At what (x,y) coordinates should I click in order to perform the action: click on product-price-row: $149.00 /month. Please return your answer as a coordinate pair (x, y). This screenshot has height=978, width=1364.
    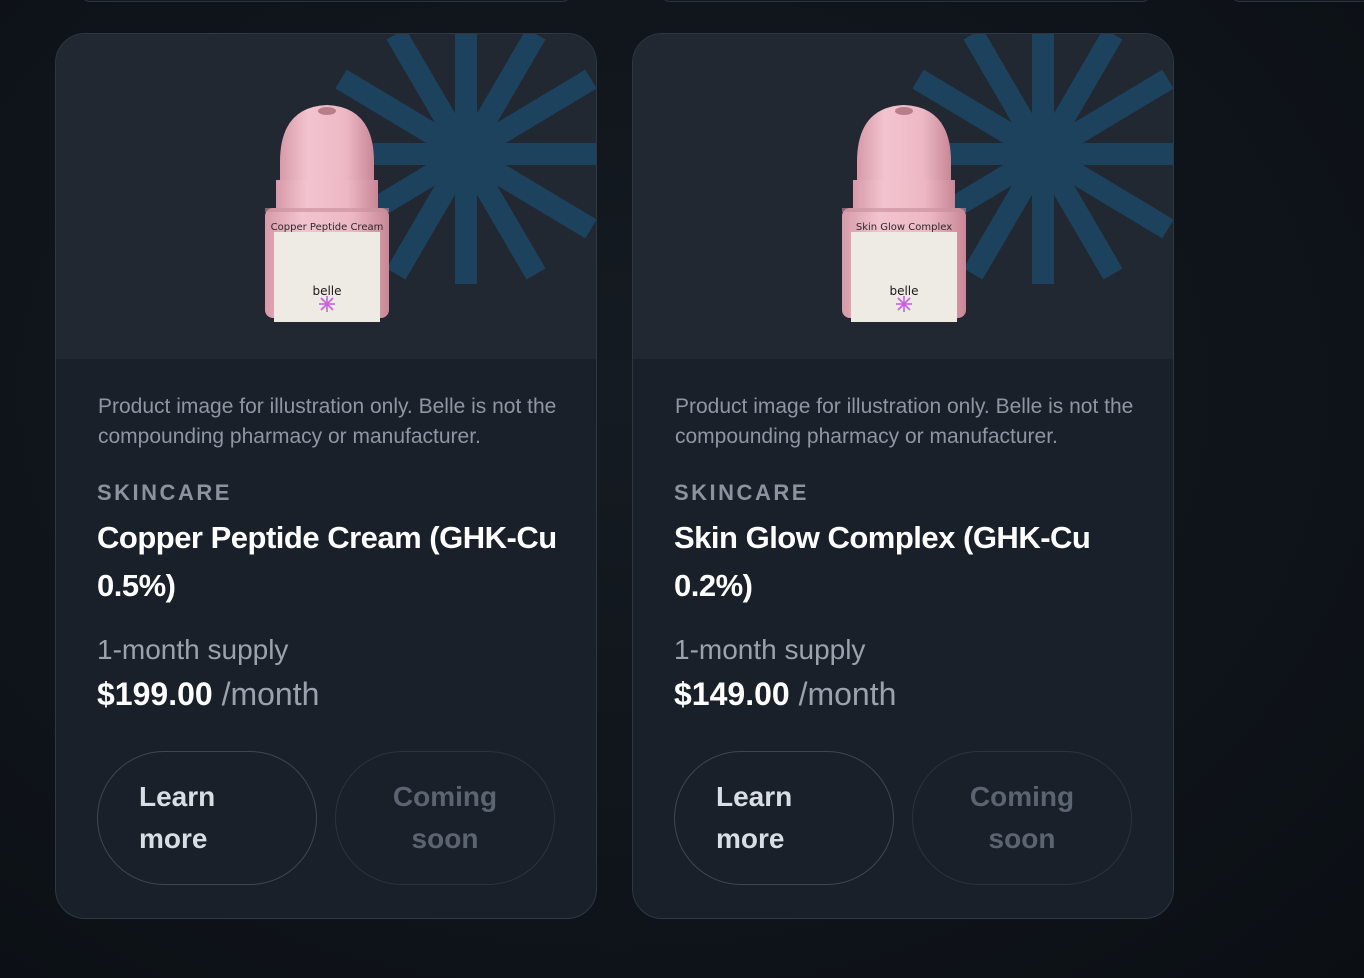
    Looking at the image, I should click on (785, 694).